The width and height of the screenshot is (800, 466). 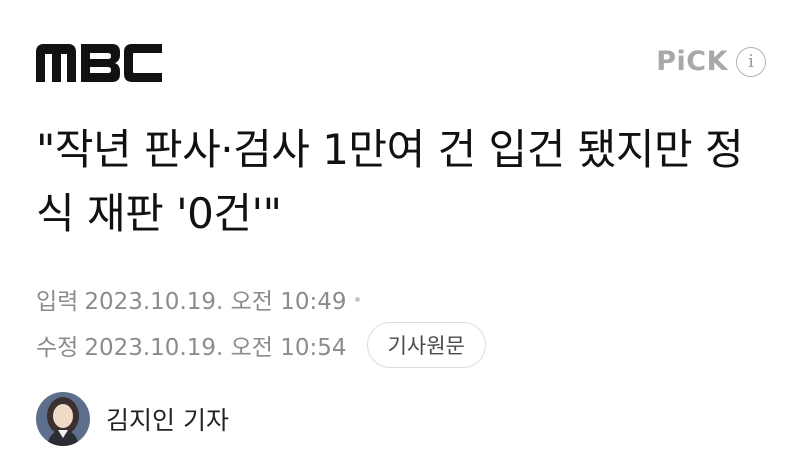 I want to click on input-label: 입력, so click(x=57, y=302).